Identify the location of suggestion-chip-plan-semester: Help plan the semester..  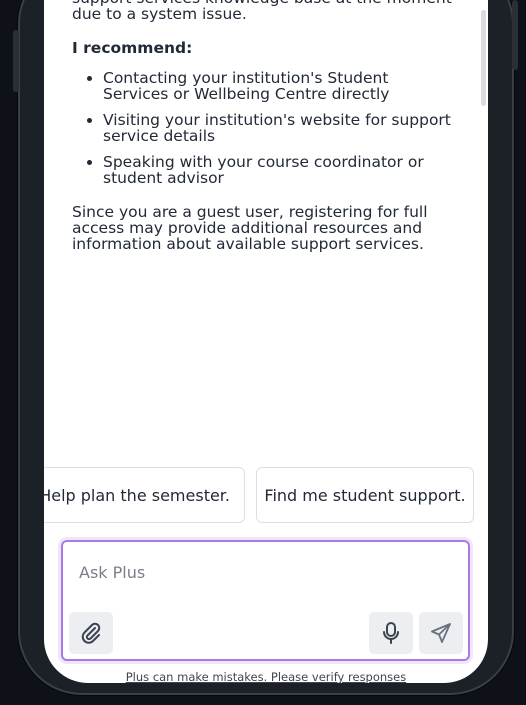
(144, 495).